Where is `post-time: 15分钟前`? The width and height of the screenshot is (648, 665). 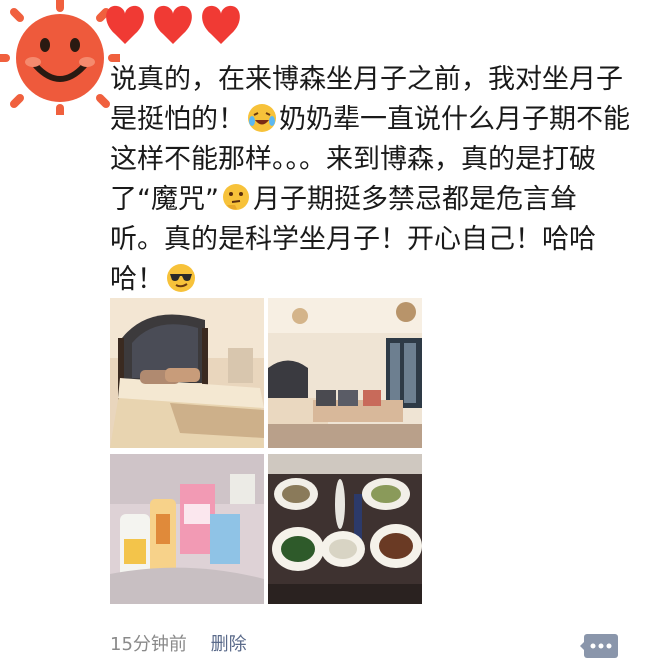 post-time: 15分钟前 is located at coordinates (148, 644).